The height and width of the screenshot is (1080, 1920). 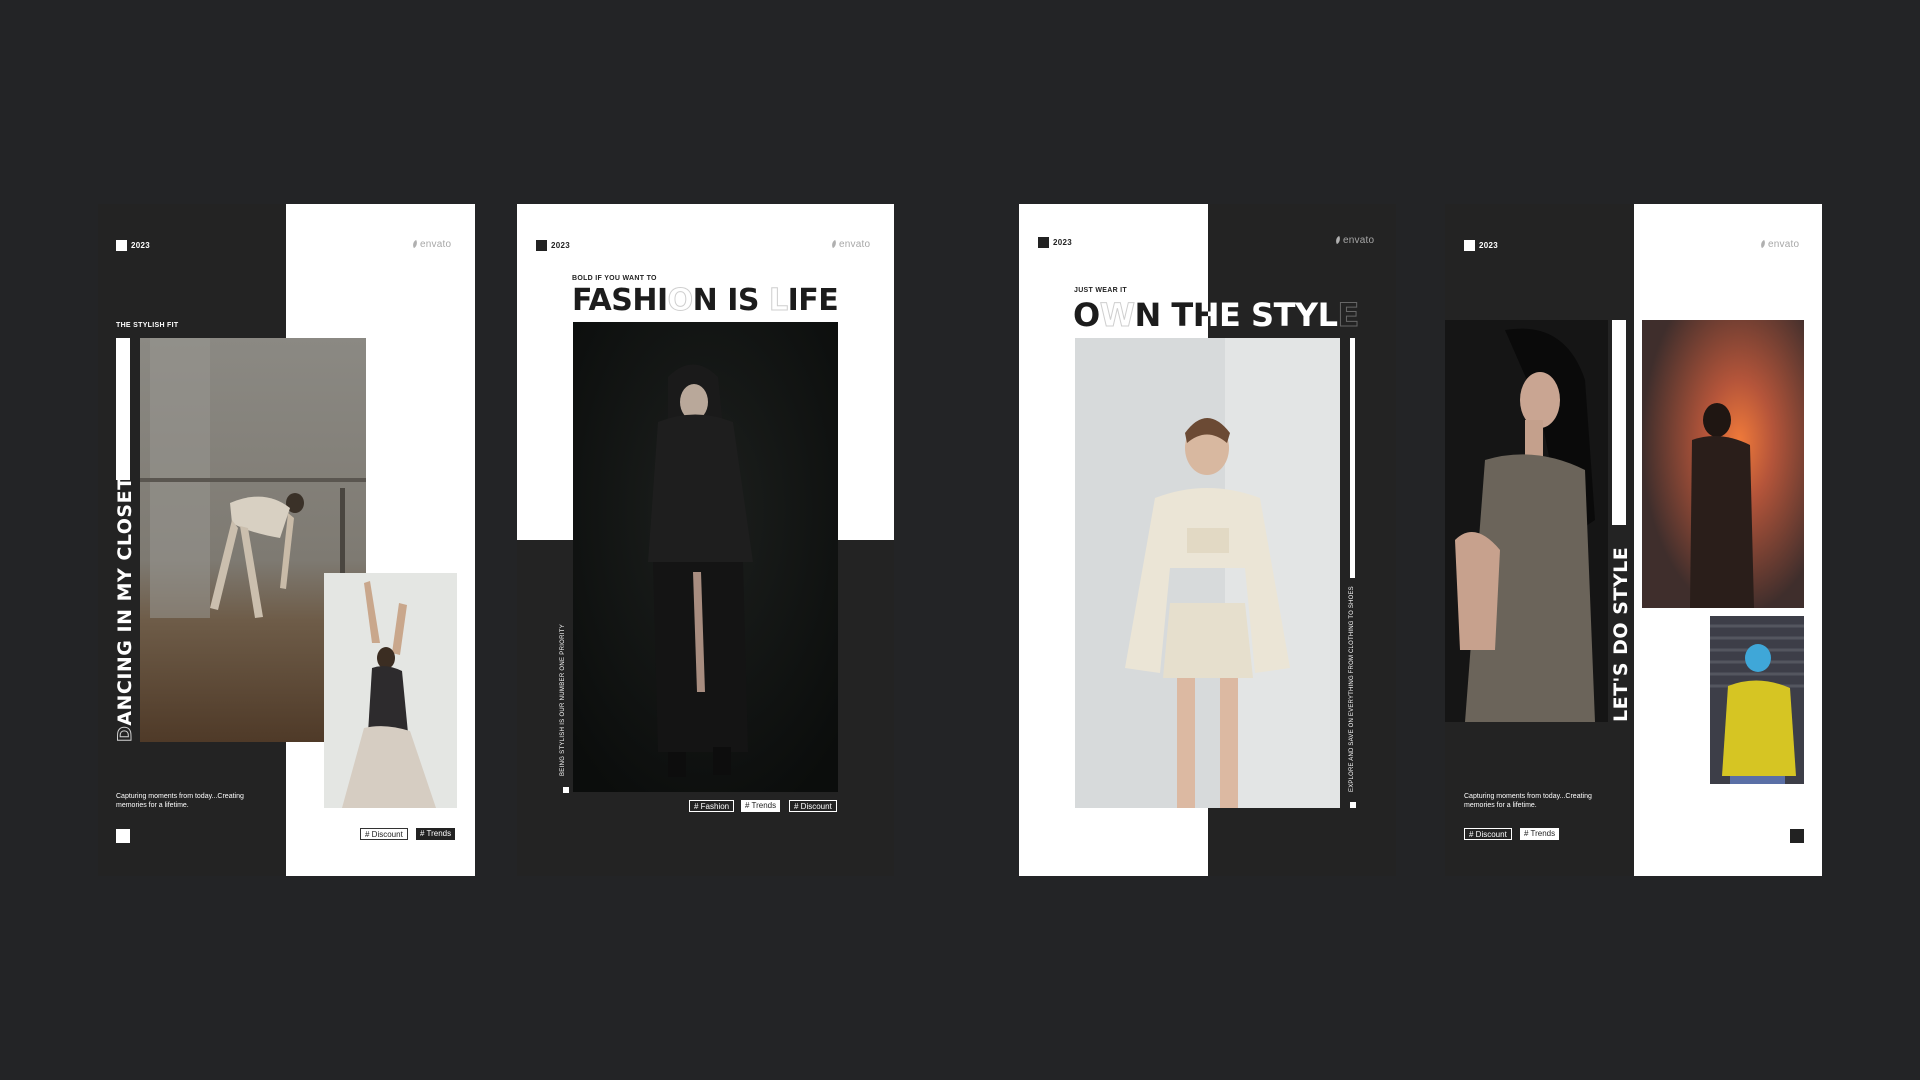 What do you see at coordinates (614, 278) in the screenshot?
I see `kicker-text: BOLD IF YOU WANT TO` at bounding box center [614, 278].